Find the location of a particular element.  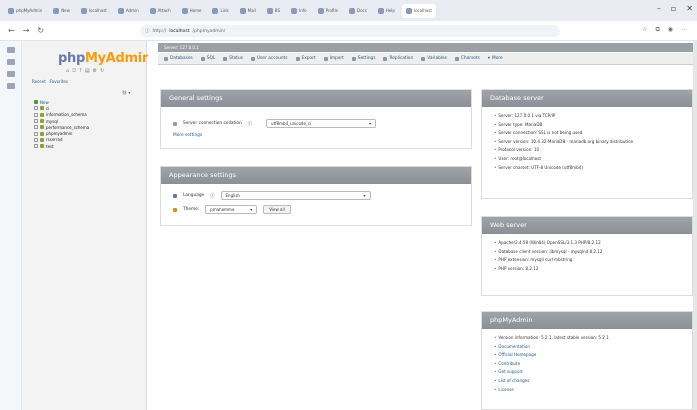

browser-tab: Admin is located at coordinates (128, 11).